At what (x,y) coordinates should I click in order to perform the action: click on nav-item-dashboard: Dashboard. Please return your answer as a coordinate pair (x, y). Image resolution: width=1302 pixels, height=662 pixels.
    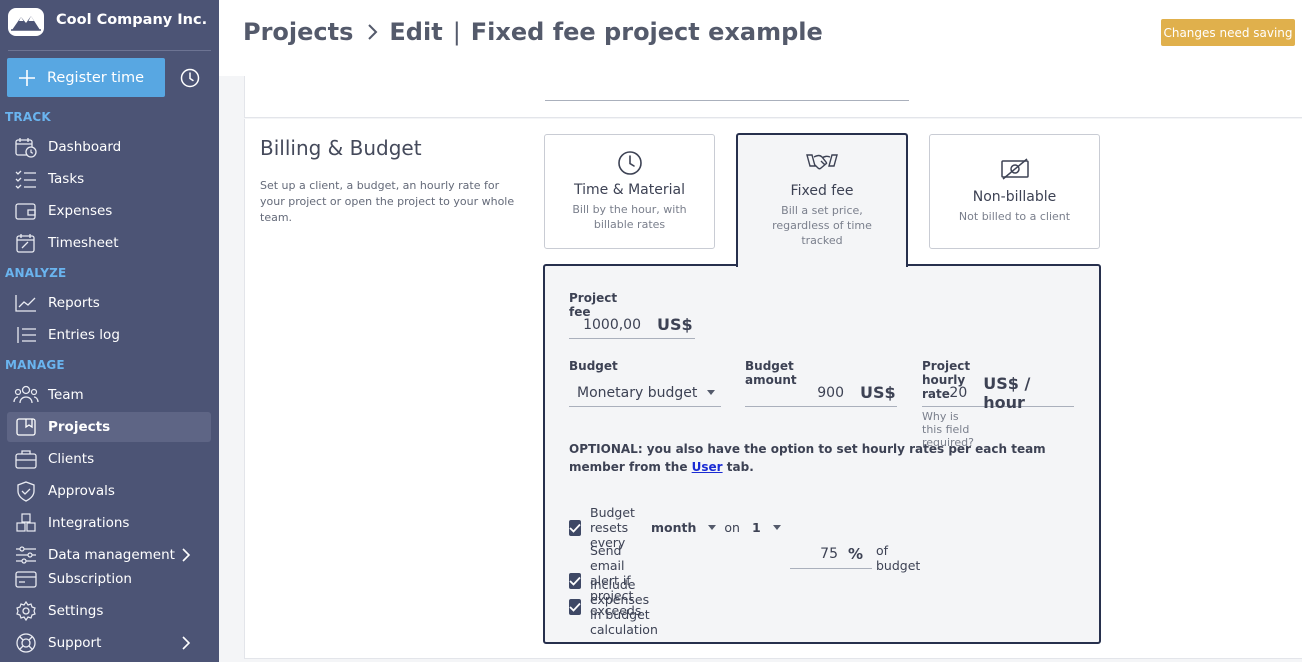
    Looking at the image, I should click on (109, 147).